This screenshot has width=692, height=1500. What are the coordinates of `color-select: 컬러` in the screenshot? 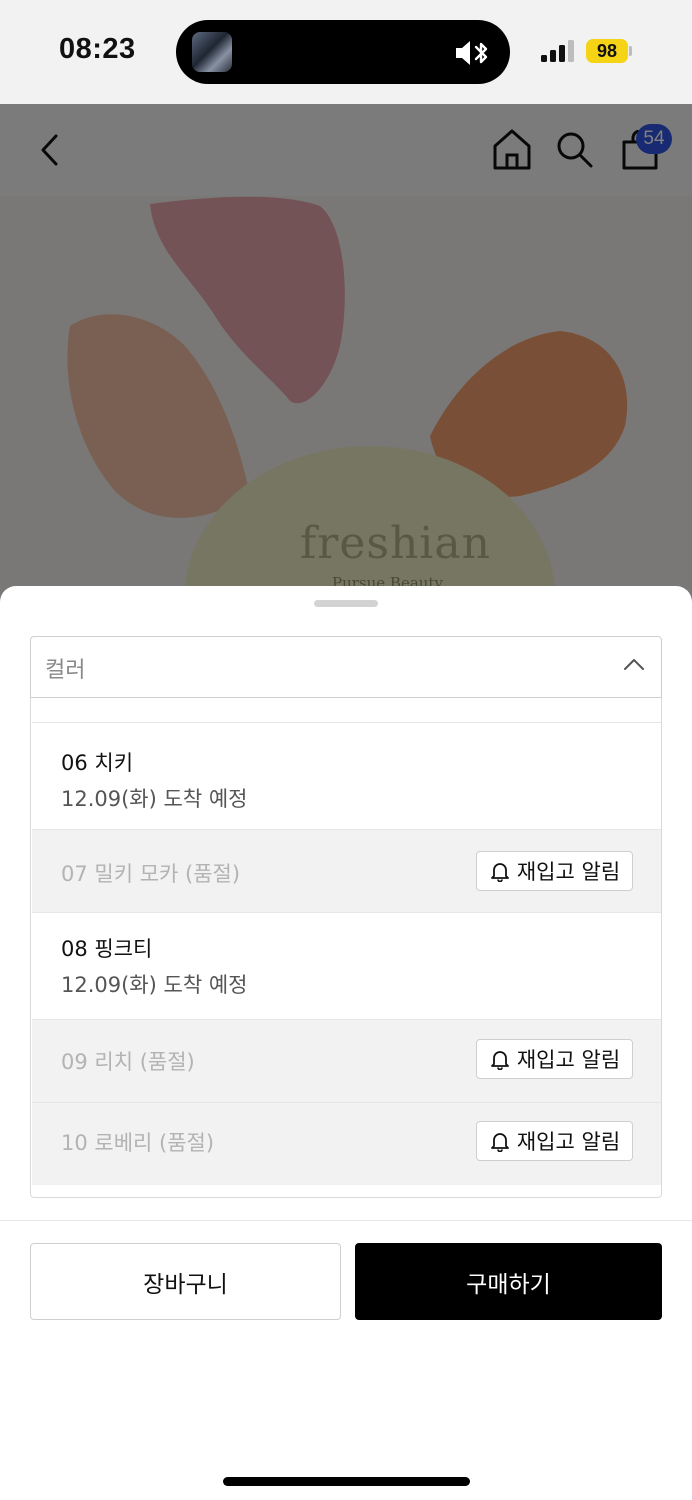 It's located at (346, 667).